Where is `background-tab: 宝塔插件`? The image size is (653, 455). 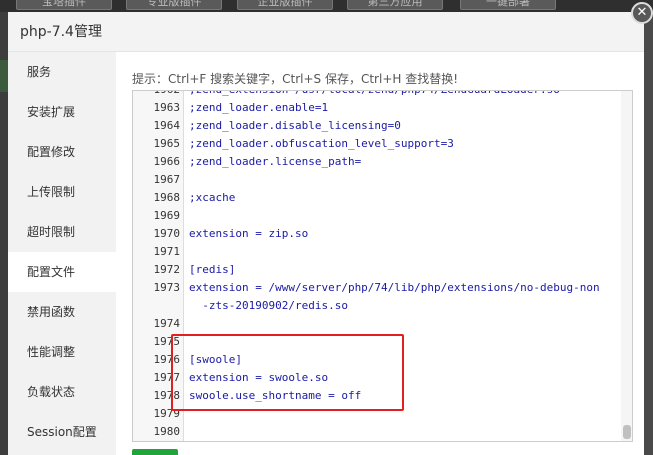 background-tab: 宝塔插件 is located at coordinates (64, 5).